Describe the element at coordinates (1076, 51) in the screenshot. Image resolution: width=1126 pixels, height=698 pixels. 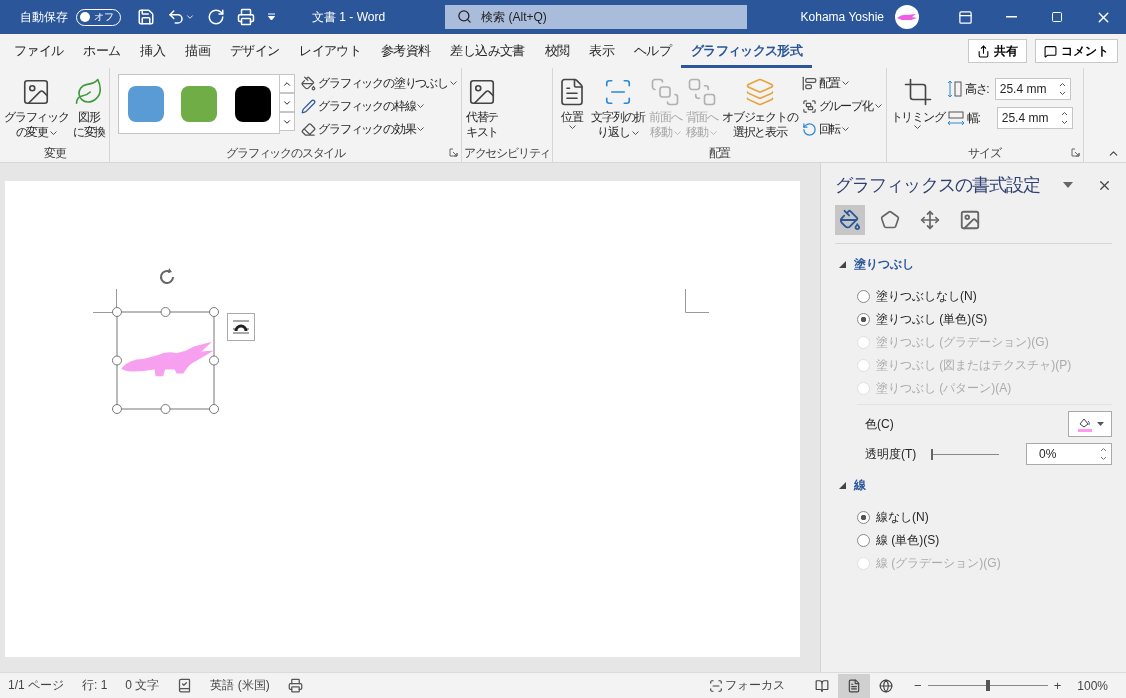
I see `comments-button: コメント` at that location.